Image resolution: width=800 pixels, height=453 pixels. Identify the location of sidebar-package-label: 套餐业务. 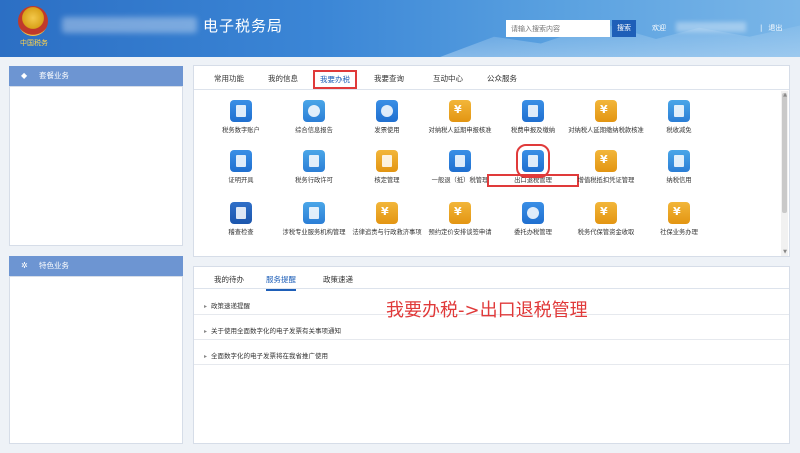
(54, 75).